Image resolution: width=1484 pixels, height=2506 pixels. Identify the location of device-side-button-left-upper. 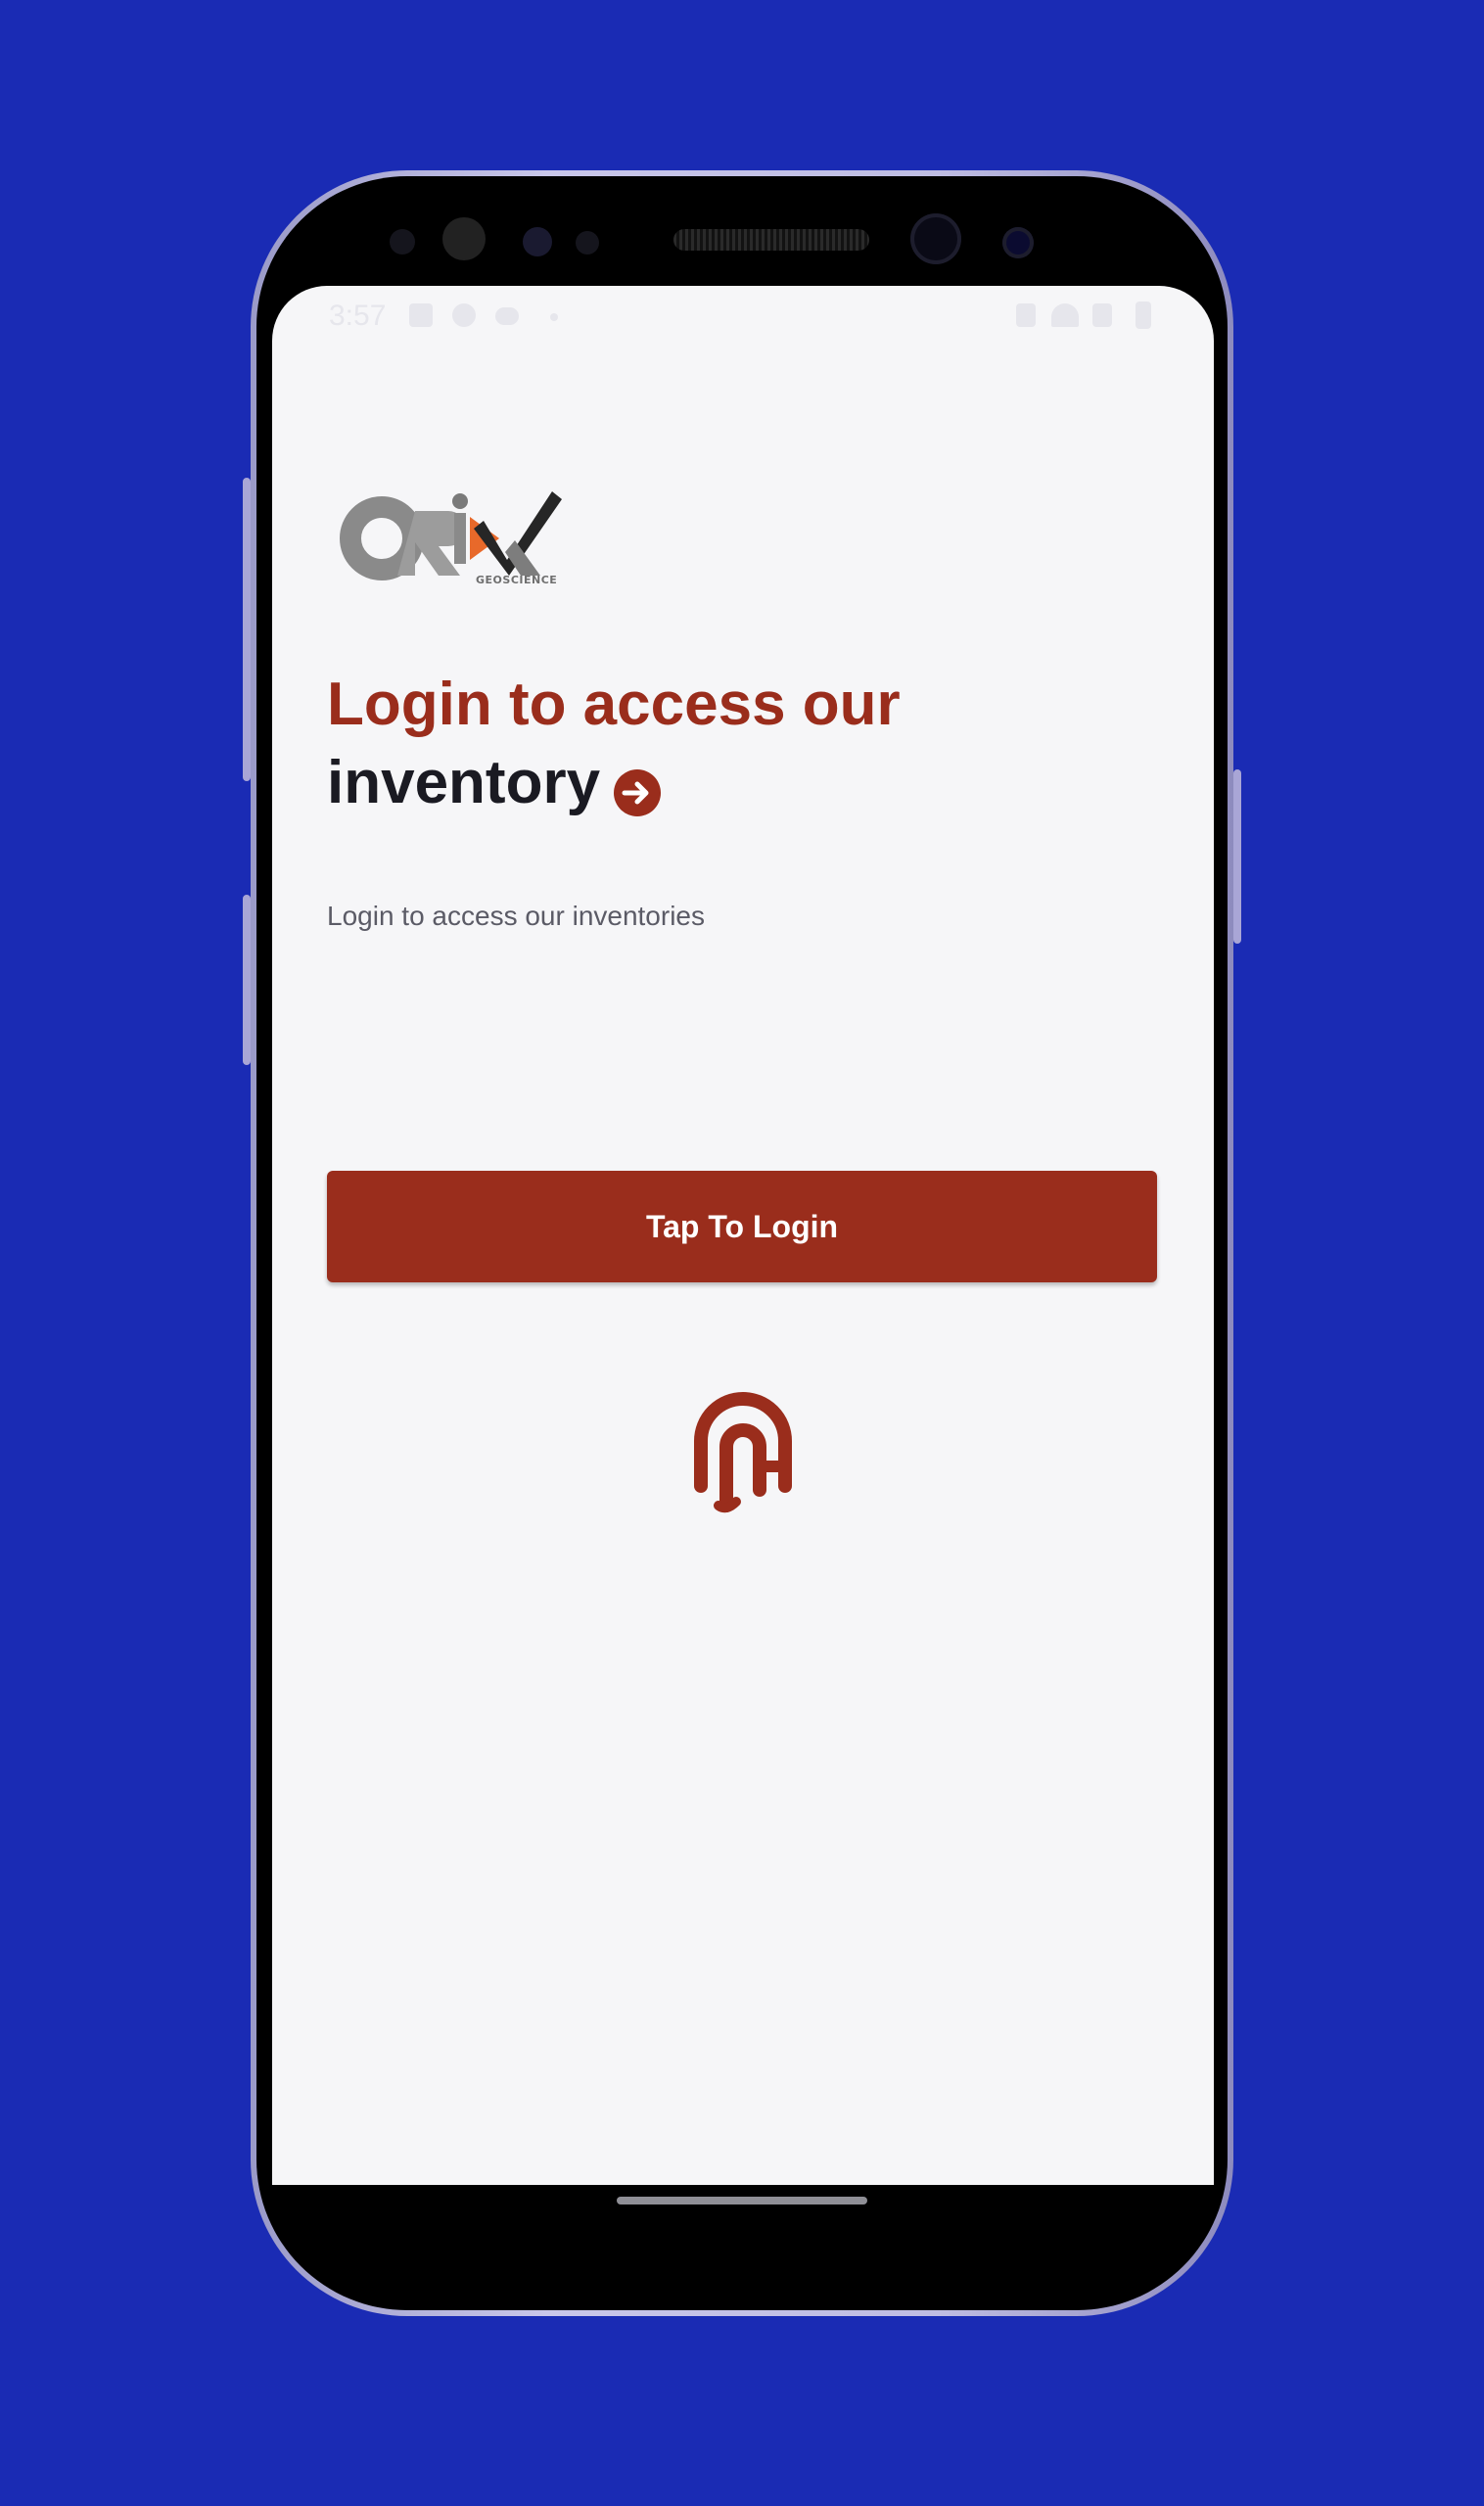
(247, 629).